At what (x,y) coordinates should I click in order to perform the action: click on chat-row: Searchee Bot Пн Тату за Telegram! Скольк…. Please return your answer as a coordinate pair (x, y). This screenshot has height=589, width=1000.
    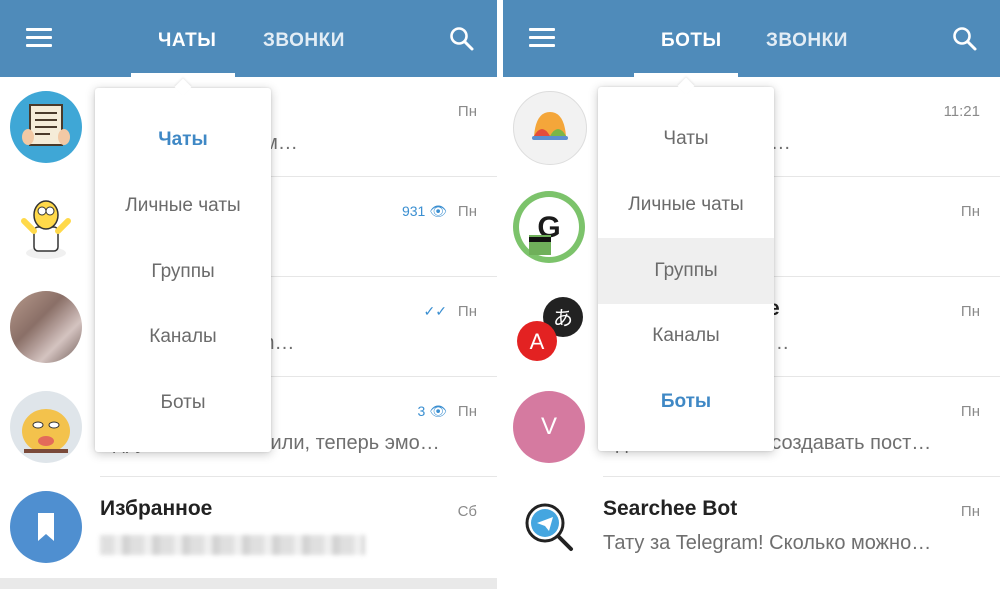
    Looking at the image, I should click on (751, 527).